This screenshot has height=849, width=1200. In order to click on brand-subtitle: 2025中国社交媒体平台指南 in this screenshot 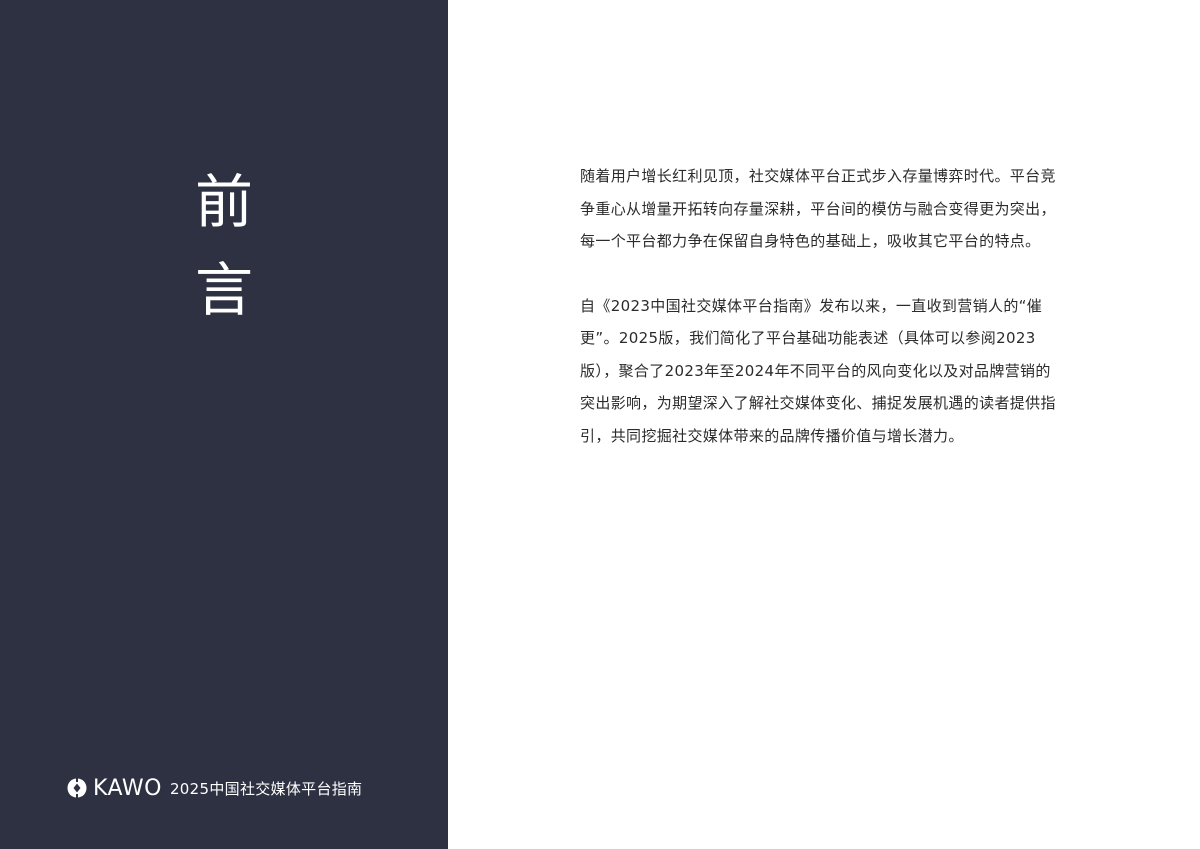, I will do `click(266, 789)`.